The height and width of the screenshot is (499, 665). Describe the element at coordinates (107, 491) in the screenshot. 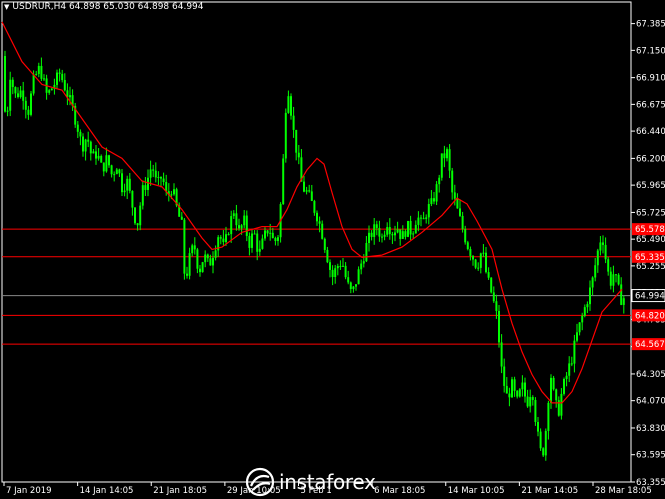

I see `time-tick-label: 14 Jan 14:05` at that location.